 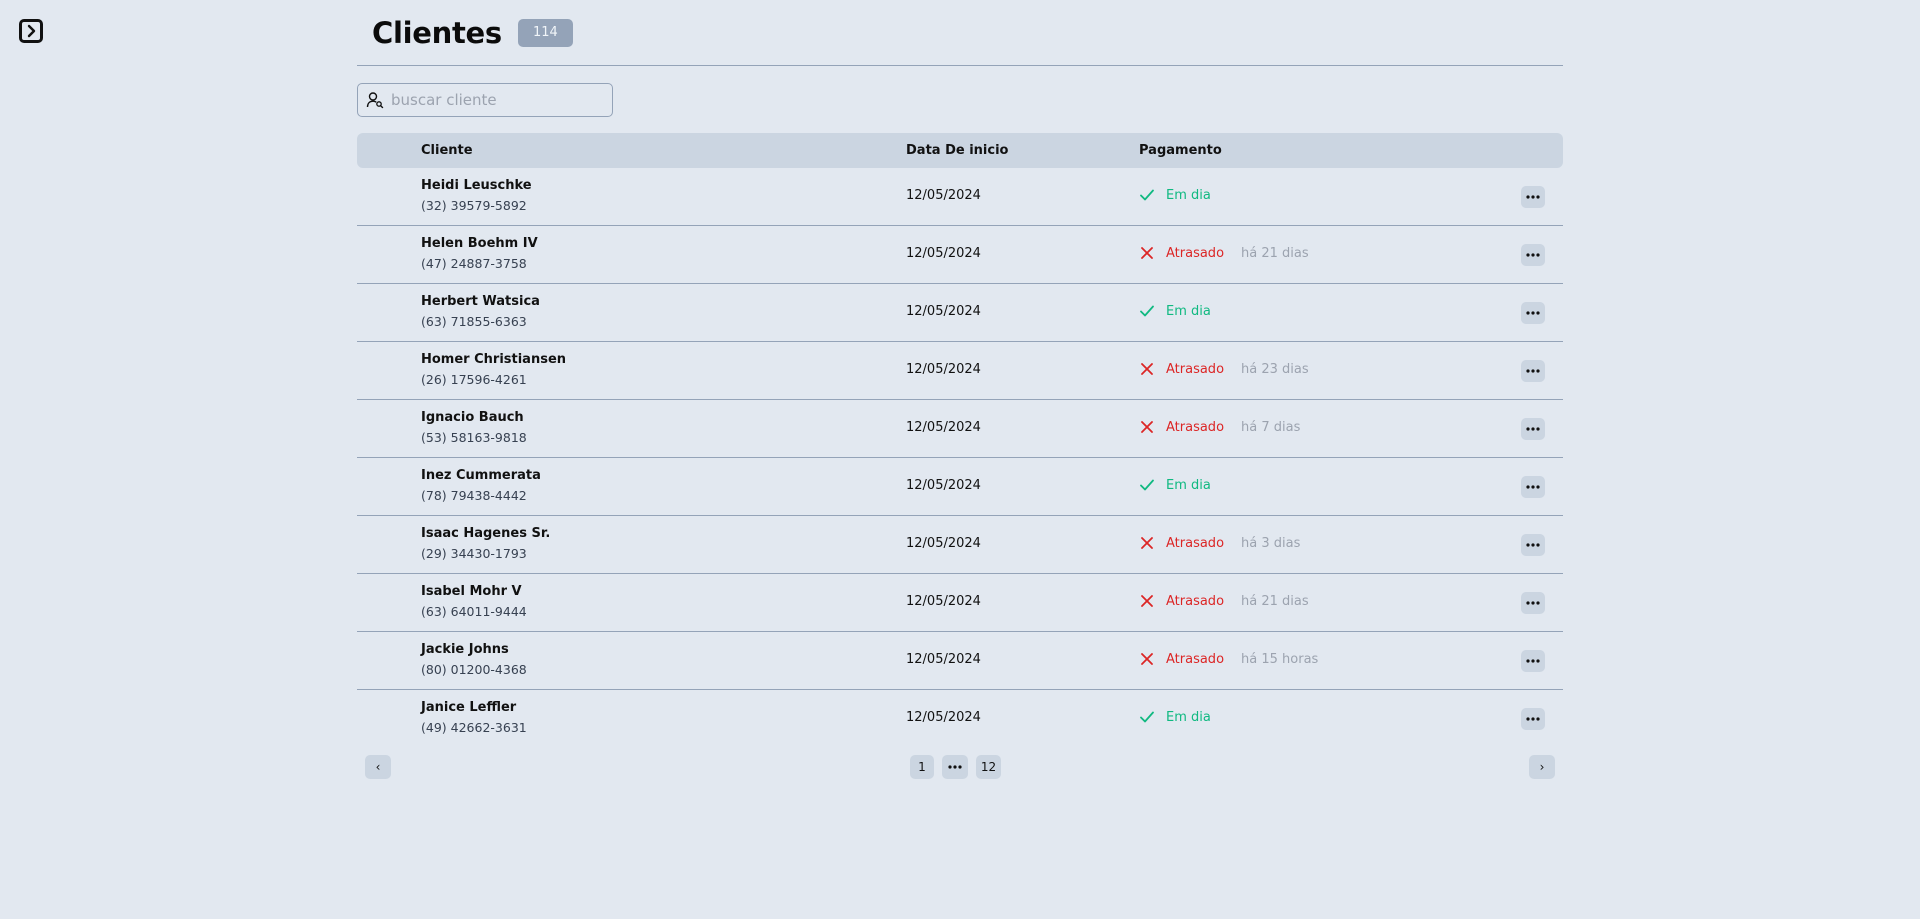 What do you see at coordinates (922, 767) in the screenshot?
I see `page-button-1: 1` at bounding box center [922, 767].